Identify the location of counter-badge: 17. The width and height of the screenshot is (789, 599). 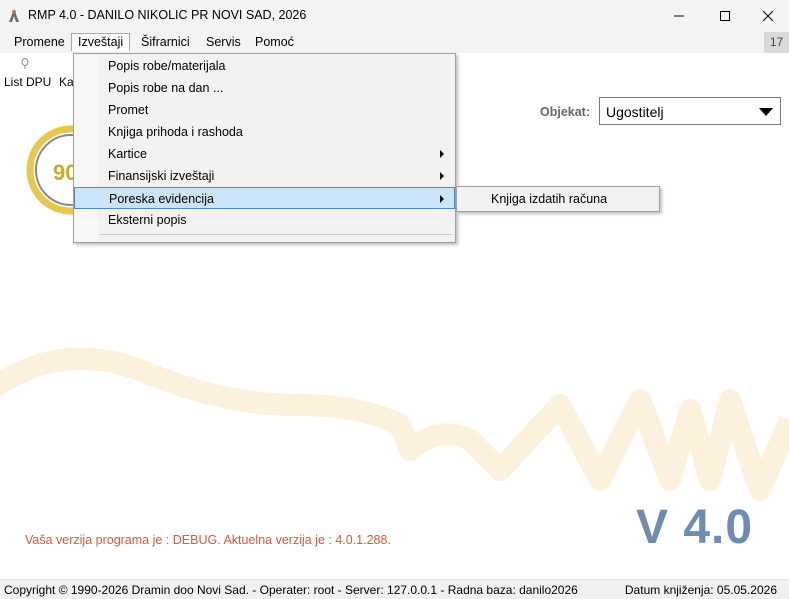
(776, 42).